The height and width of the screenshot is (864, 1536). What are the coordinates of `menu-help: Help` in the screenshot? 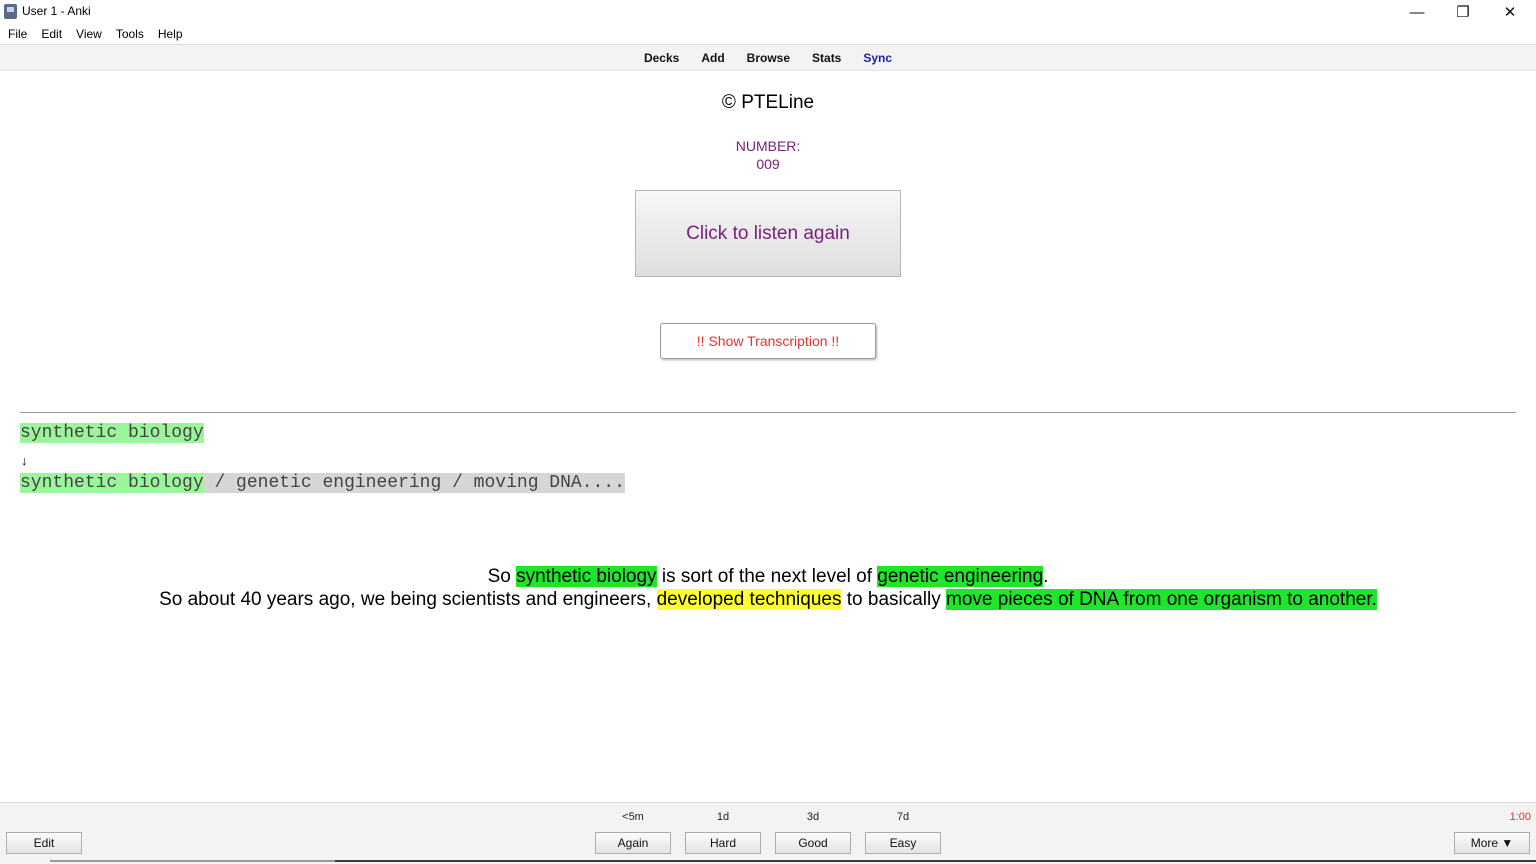 It's located at (170, 34).